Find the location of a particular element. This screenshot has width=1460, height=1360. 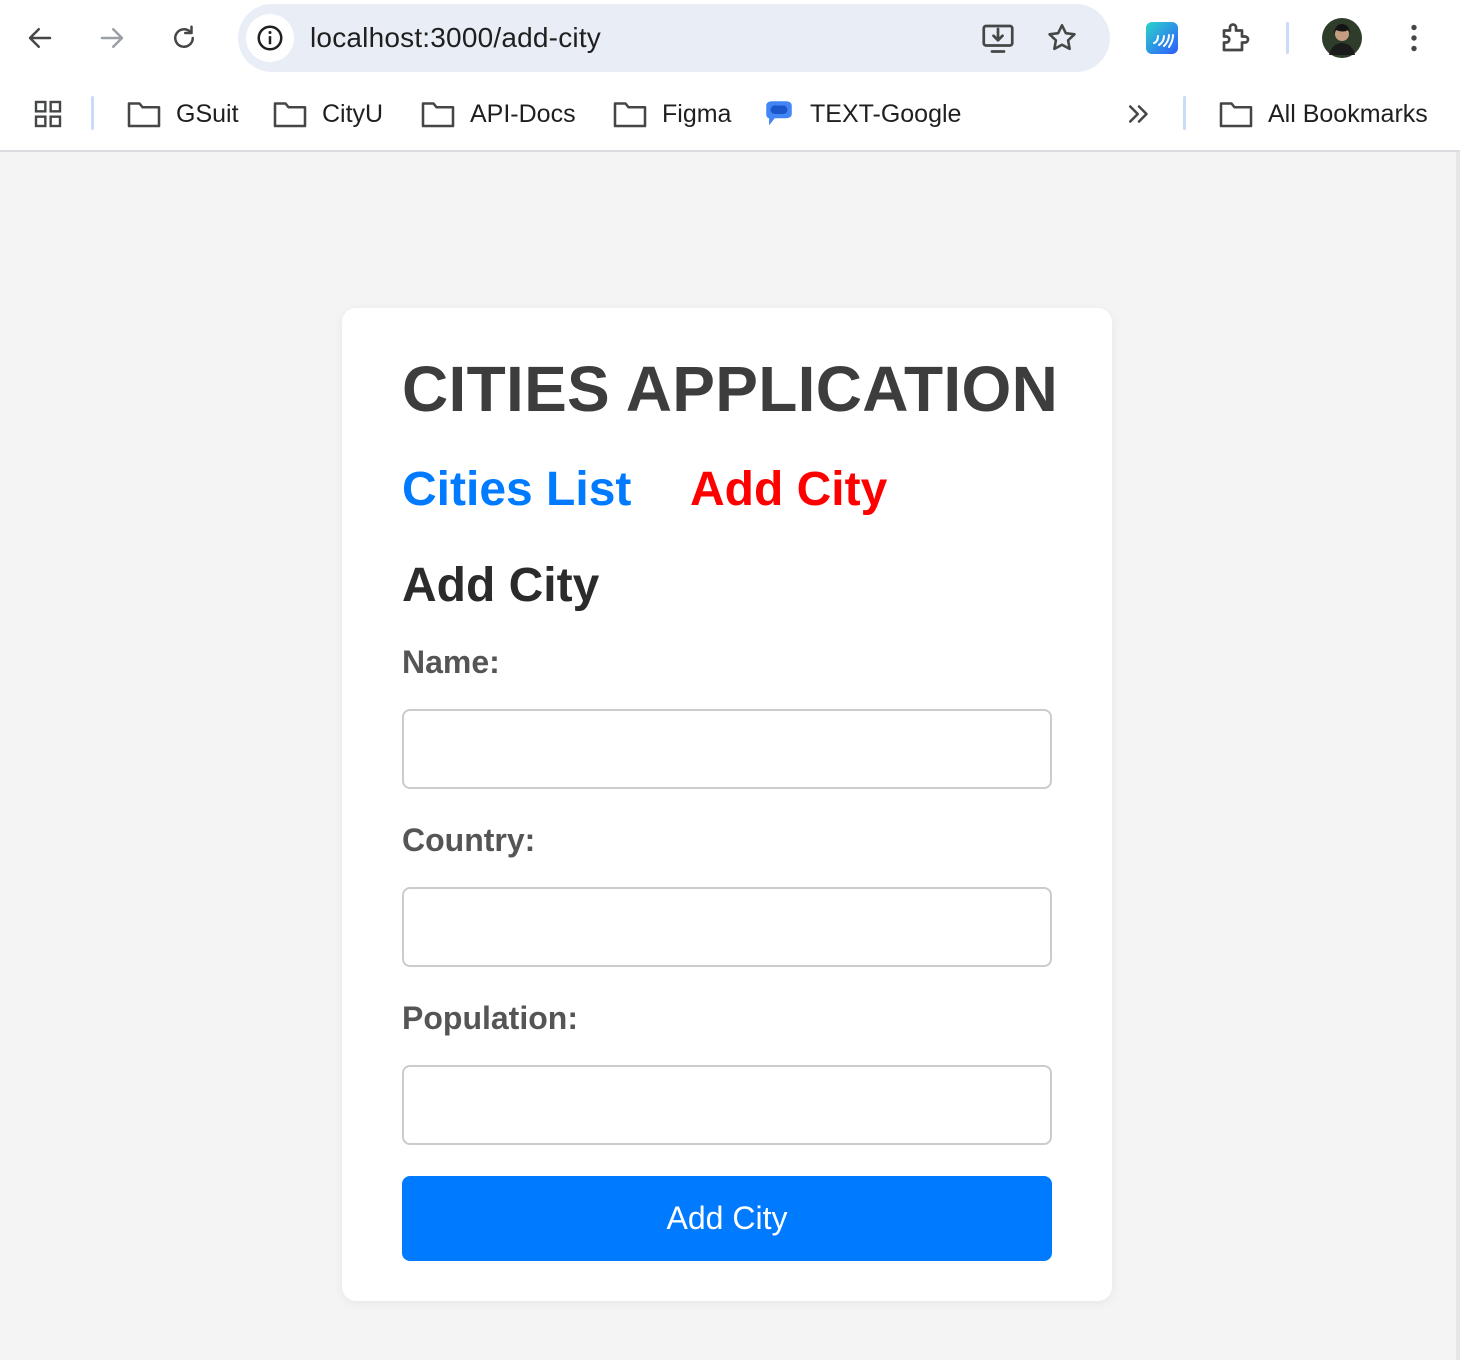

all-bookmarks-button: All Bookmarks is located at coordinates (1323, 114).